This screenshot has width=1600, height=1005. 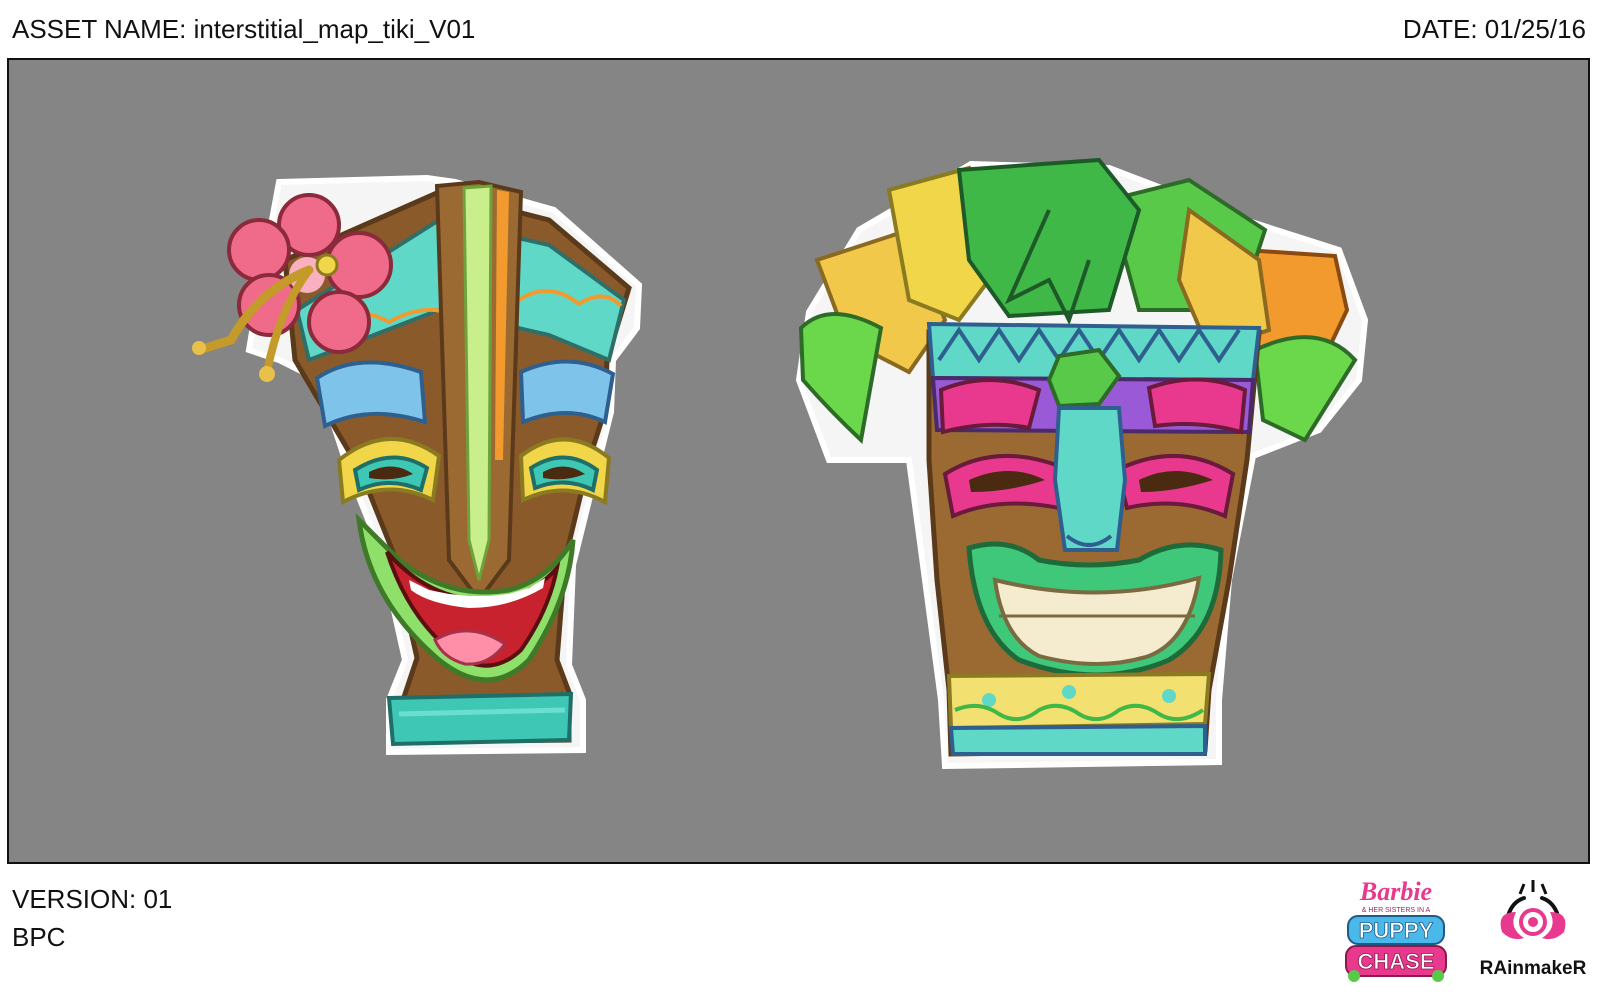 I want to click on barbie-puppy-chase-logo: Barbie & HER SISTERS IN A PUPPY CHASE, so click(x=1396, y=931).